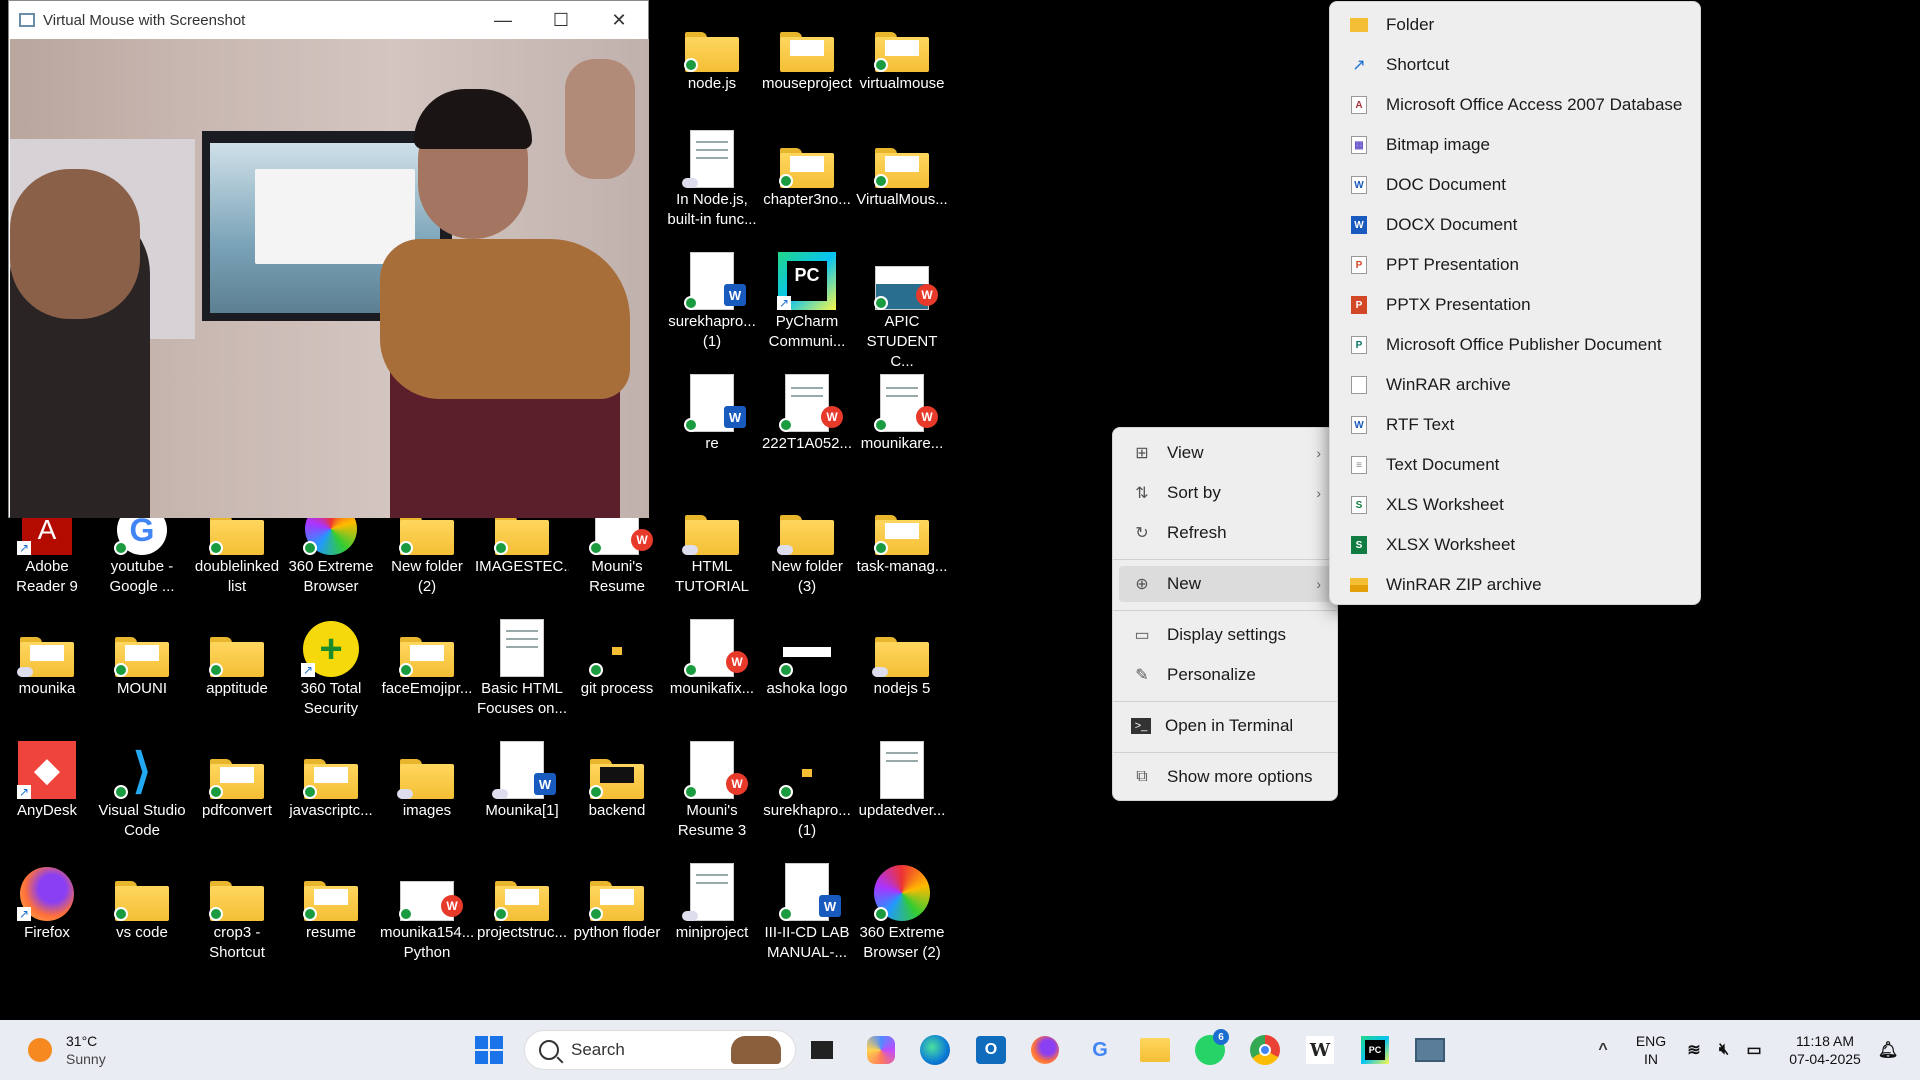 The width and height of the screenshot is (1920, 1080). Describe the element at coordinates (489, 1050) in the screenshot. I see `start-button` at that location.